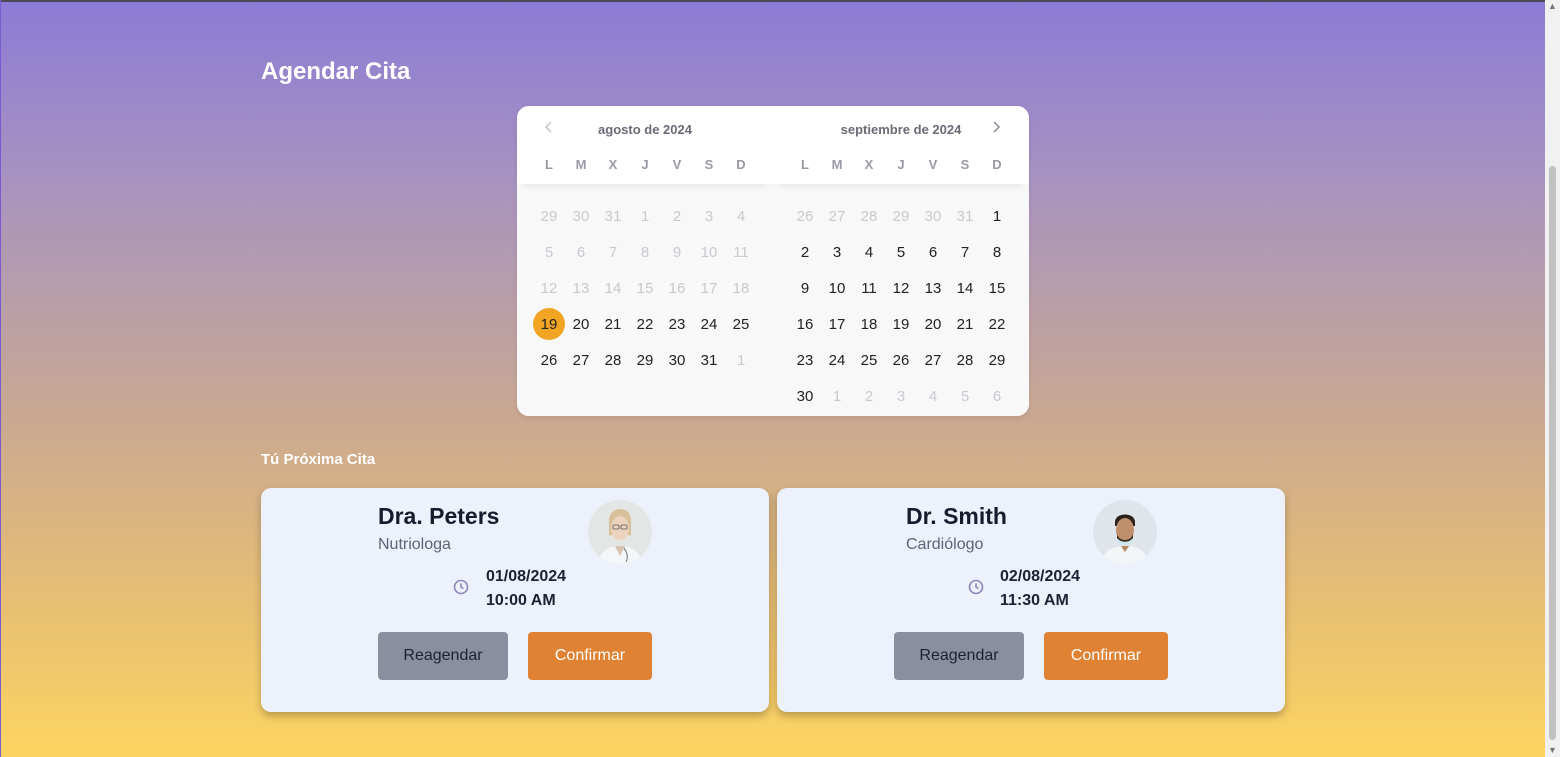 The height and width of the screenshot is (757, 1560). Describe the element at coordinates (976, 587) in the screenshot. I see `clock-icon` at that location.